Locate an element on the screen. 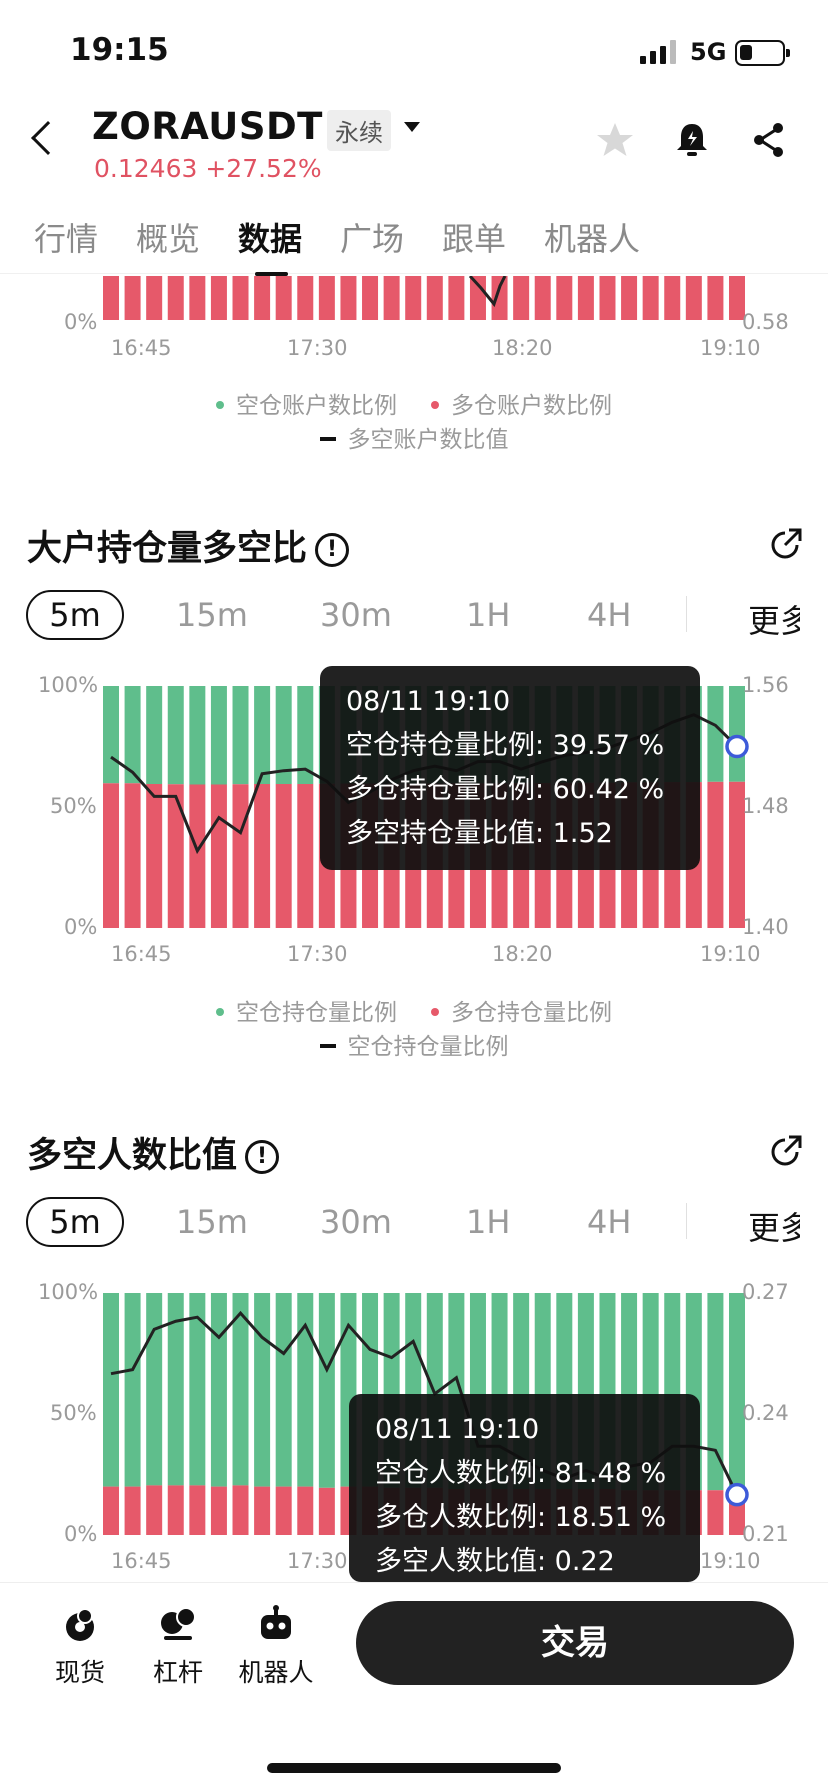  tab-data: 数据 is located at coordinates (270, 237).